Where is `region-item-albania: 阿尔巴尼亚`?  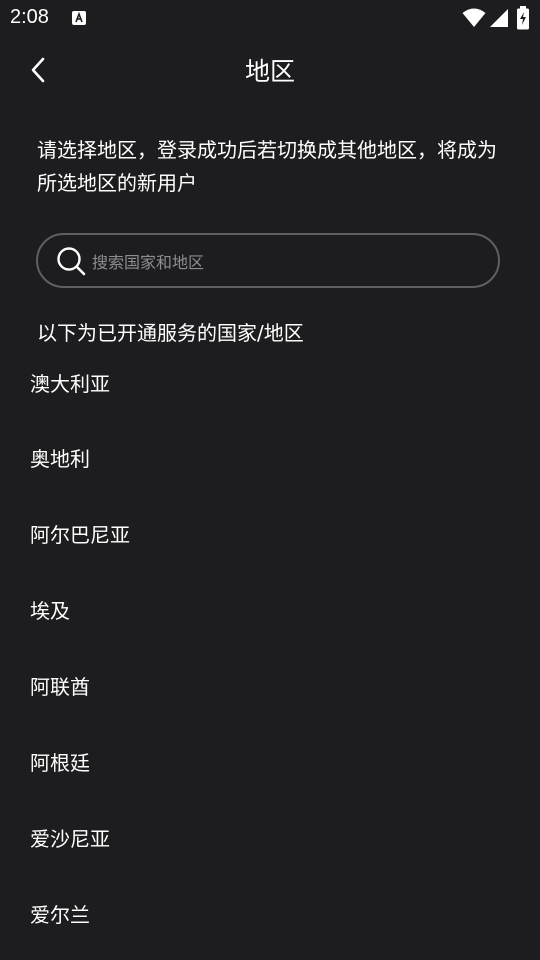
region-item-albania: 阿尔巴尼亚 is located at coordinates (270, 536).